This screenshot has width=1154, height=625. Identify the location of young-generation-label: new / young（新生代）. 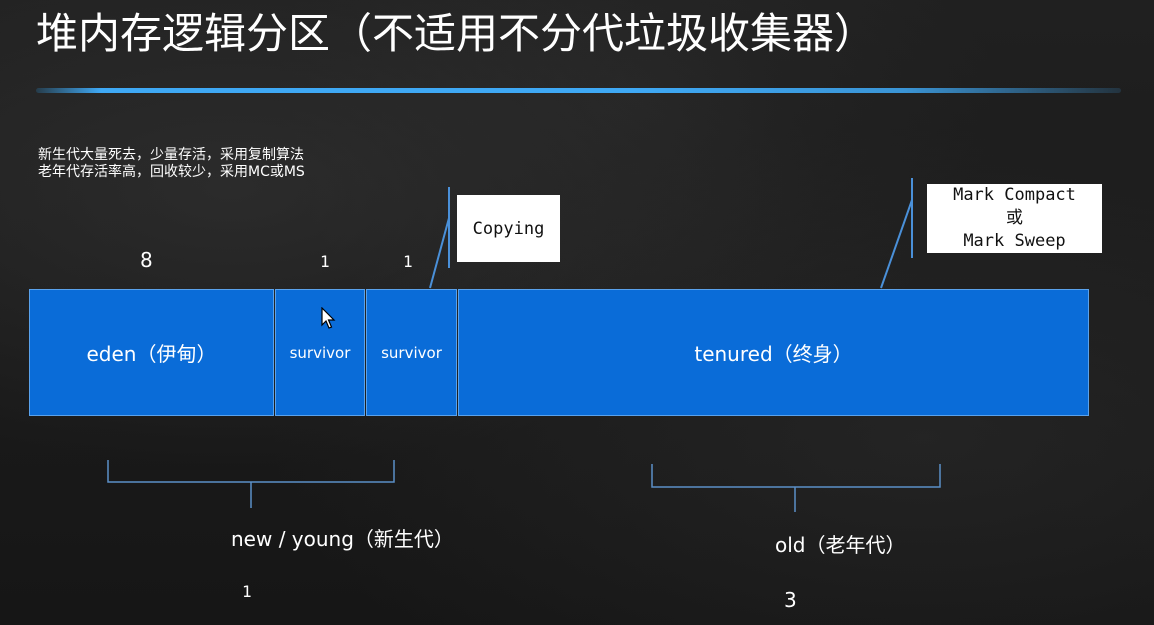
(342, 539).